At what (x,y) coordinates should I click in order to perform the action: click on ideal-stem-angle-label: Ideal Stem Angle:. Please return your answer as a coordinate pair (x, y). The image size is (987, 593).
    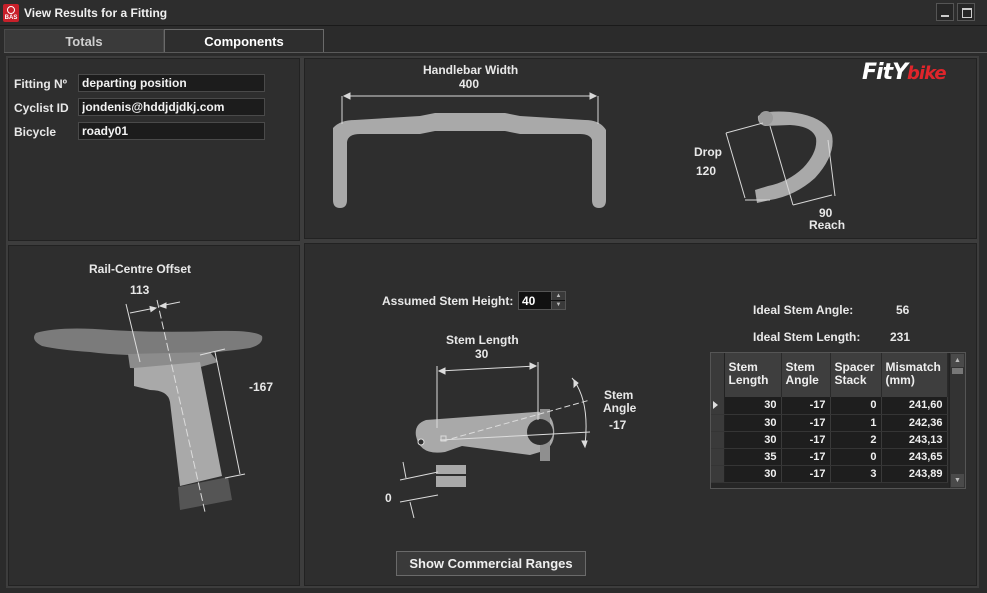
    Looking at the image, I should click on (803, 310).